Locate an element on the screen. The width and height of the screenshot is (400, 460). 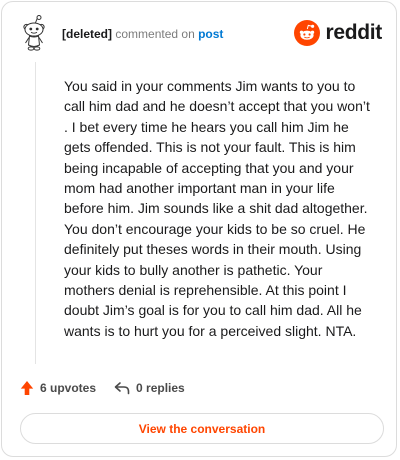
comment-header: [deleted] commented on post reddit is located at coordinates (199, 32).